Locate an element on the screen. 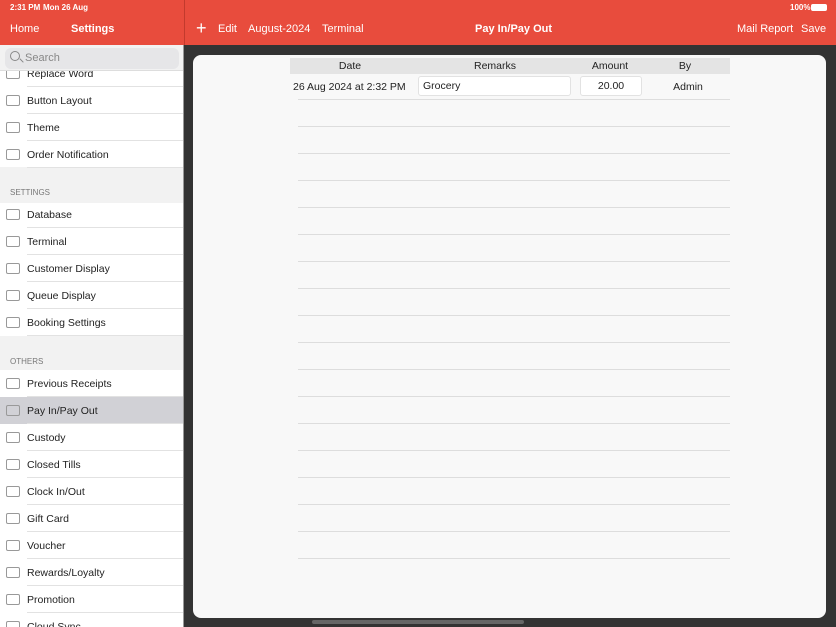 Image resolution: width=836 pixels, height=627 pixels. status-time: 2:31 PM is located at coordinates (25, 7).